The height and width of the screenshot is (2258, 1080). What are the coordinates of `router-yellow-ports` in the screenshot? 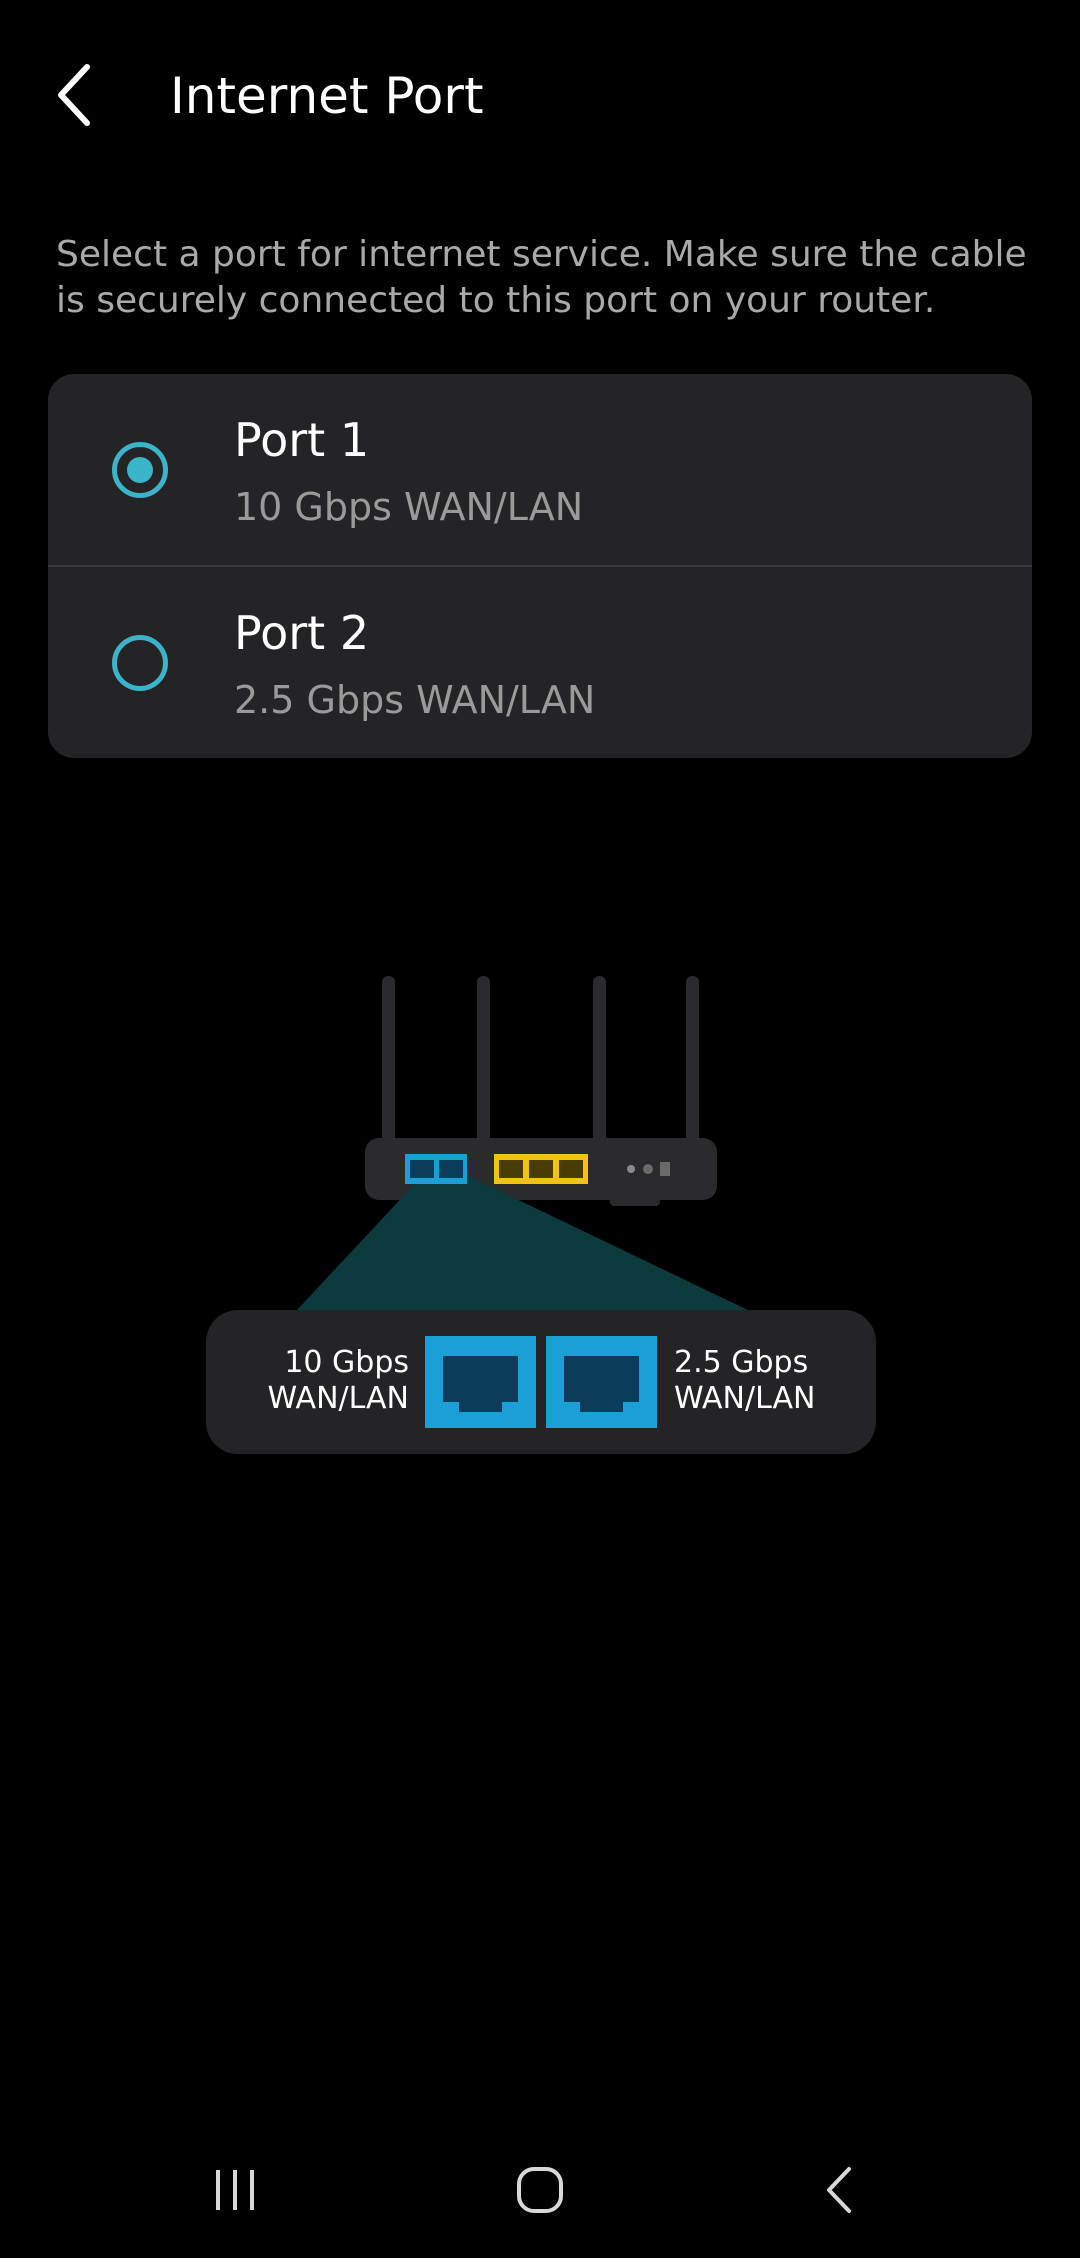 It's located at (541, 1169).